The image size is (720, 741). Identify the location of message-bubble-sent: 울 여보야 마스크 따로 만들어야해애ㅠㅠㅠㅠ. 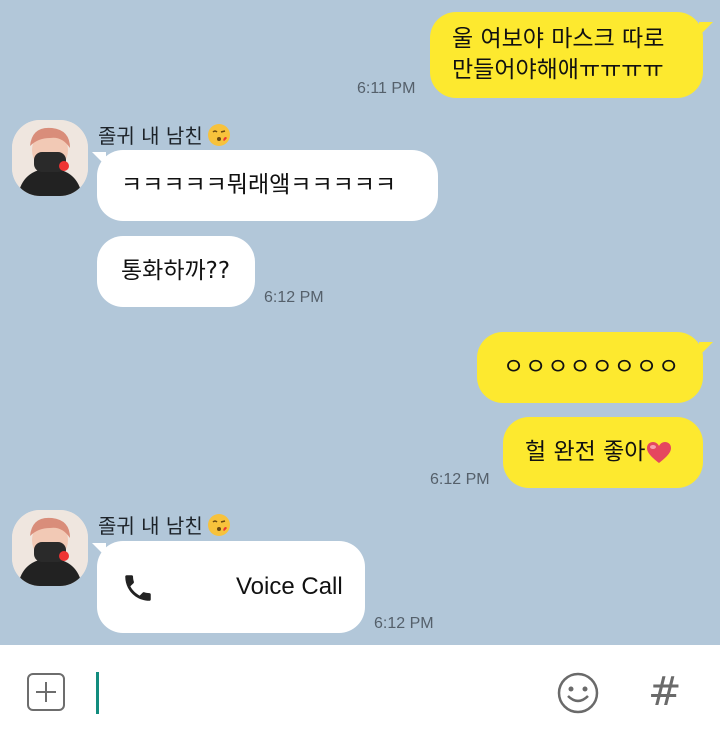
(566, 55).